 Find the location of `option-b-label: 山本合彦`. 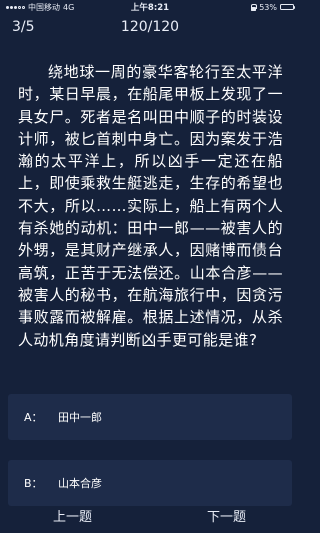

option-b-label: 山本合彦 is located at coordinates (80, 483).